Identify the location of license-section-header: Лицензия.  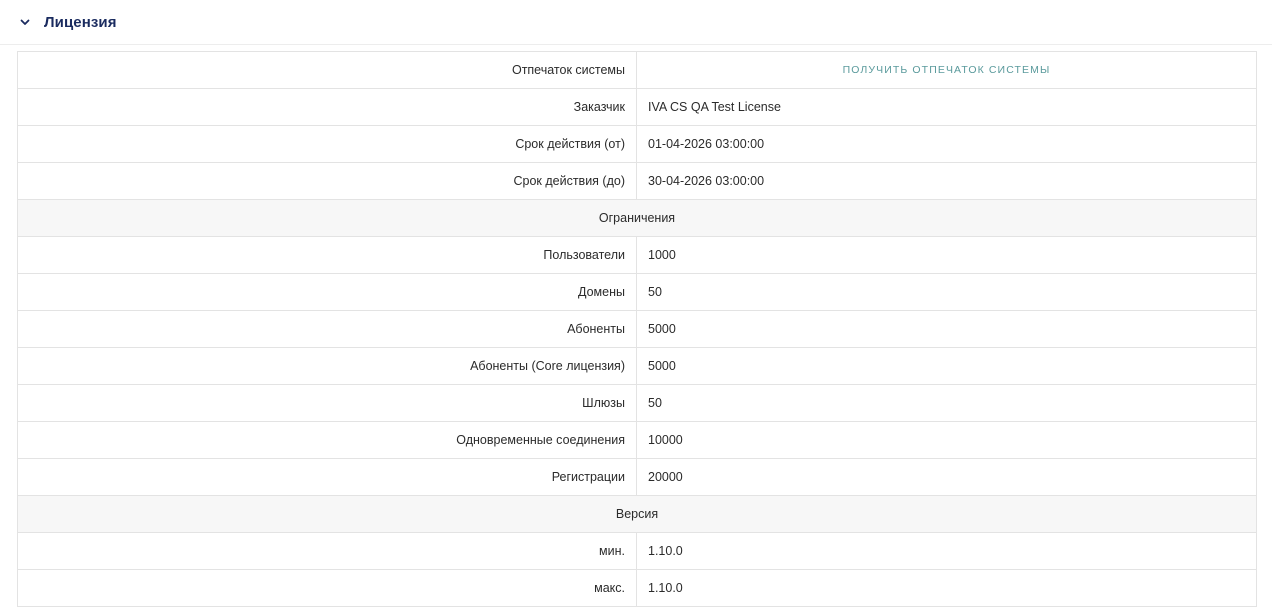
(636, 22).